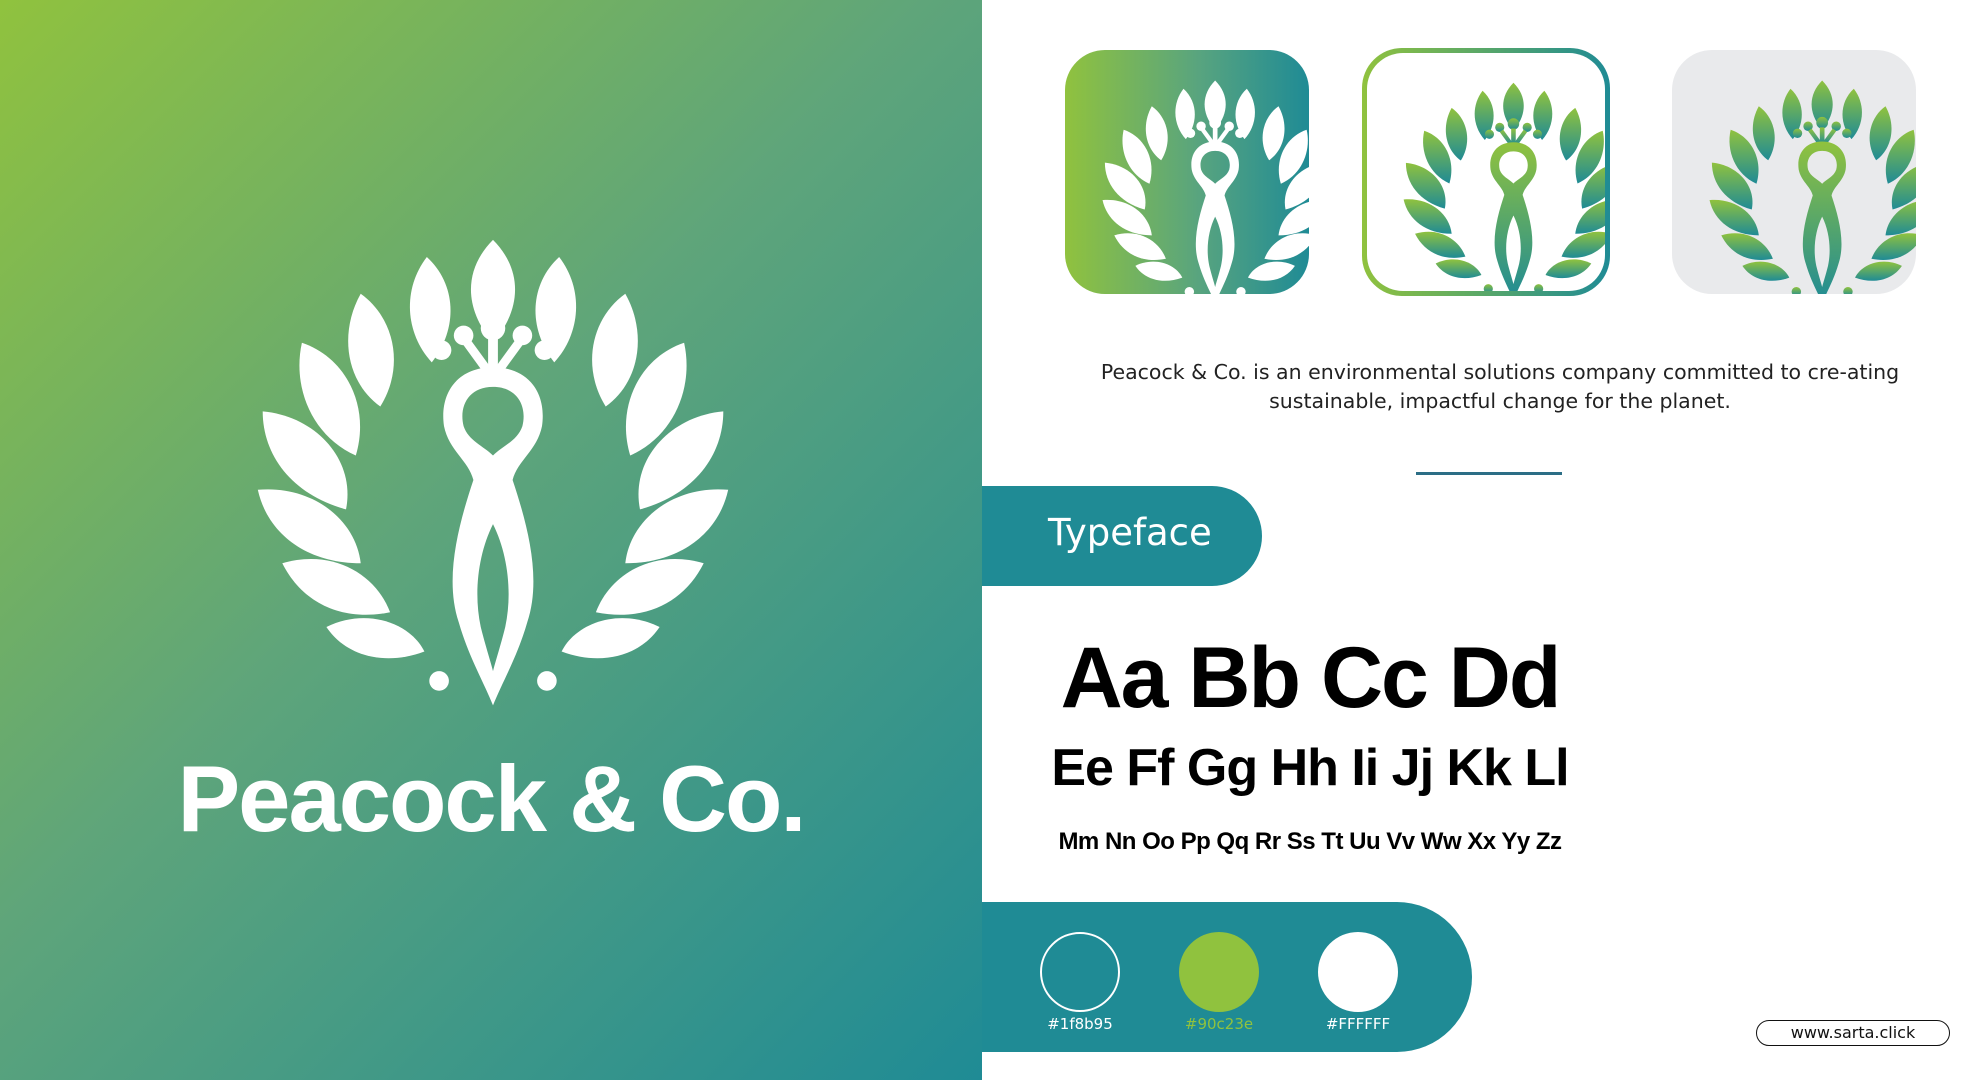  Describe the element at coordinates (1219, 972) in the screenshot. I see `color-swatch-green` at that location.